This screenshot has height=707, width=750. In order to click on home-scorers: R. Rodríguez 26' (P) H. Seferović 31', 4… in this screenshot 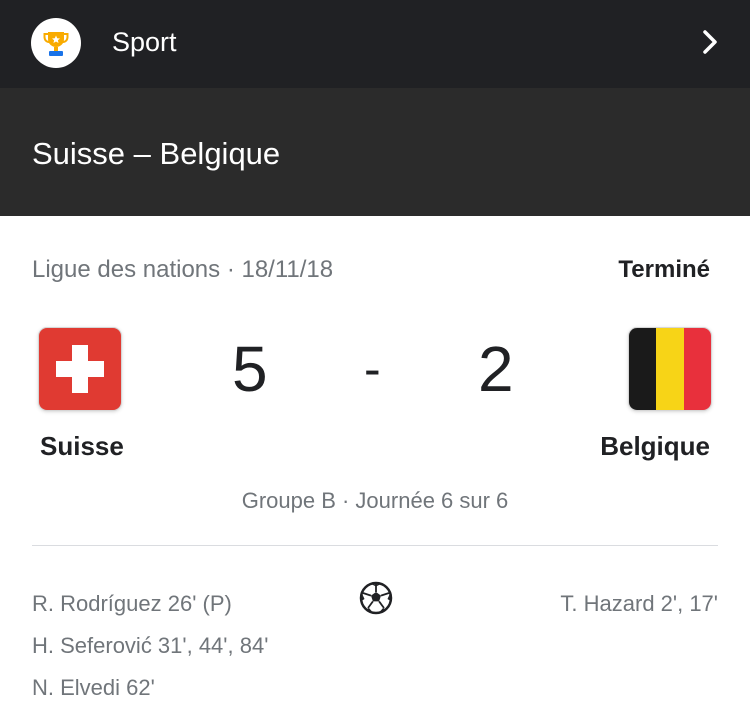, I will do `click(150, 645)`.